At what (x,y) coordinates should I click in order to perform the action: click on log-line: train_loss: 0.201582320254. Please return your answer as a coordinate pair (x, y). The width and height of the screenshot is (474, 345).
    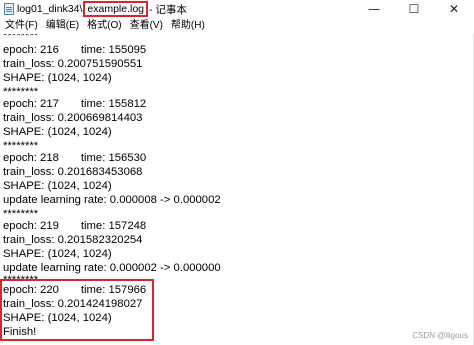
    Looking at the image, I should click on (73, 240).